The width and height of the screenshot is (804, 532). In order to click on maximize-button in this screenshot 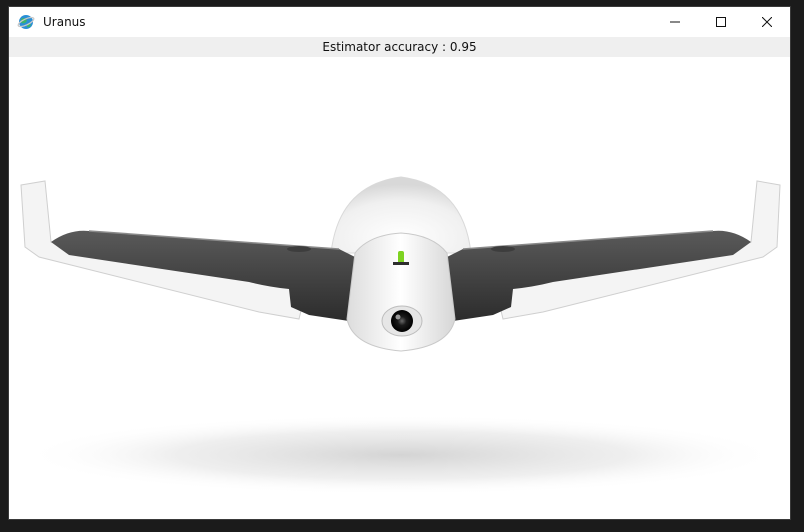, I will do `click(721, 22)`.